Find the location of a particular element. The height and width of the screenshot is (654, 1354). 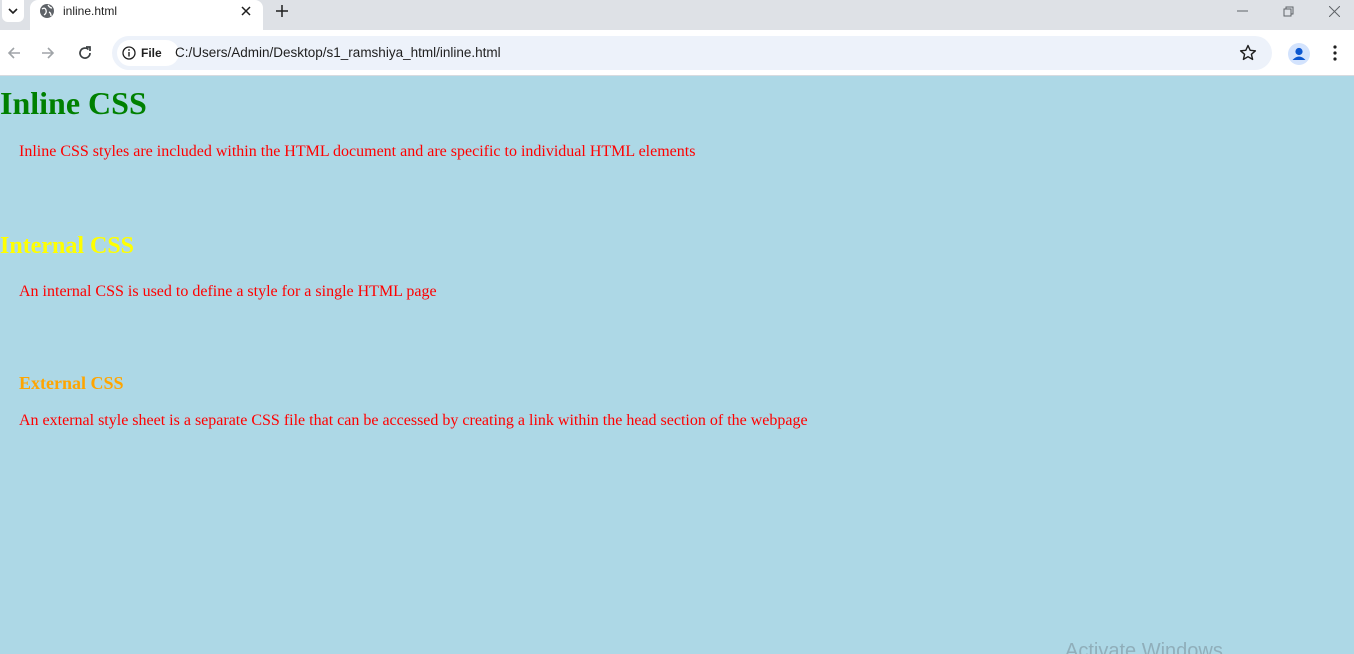

heading-inline-css: Inline CSS is located at coordinates (73, 103).